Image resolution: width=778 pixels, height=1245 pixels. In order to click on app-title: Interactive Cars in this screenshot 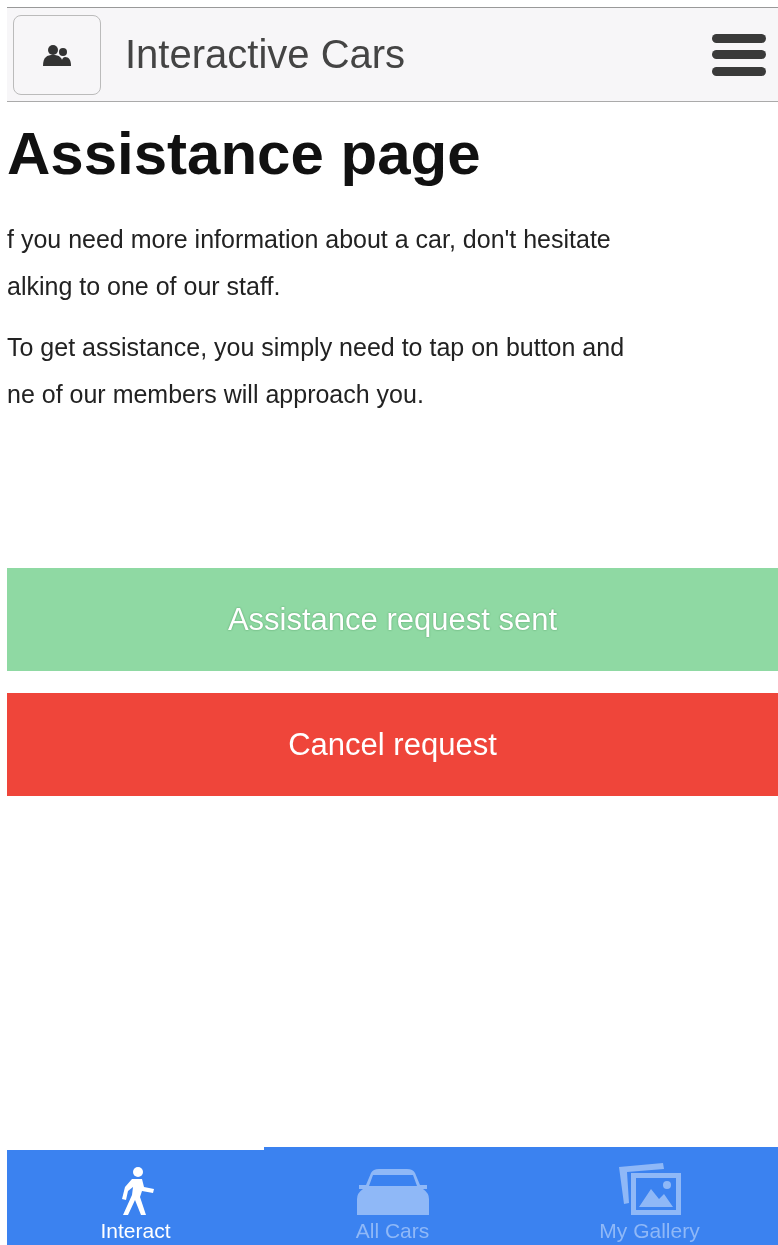, I will do `click(266, 54)`.